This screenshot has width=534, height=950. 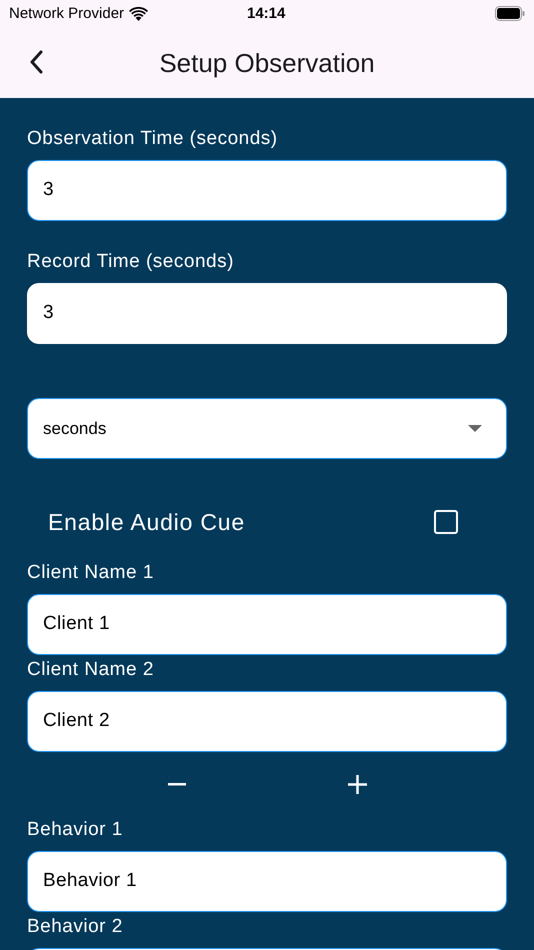 What do you see at coordinates (267, 881) in the screenshot?
I see `text-field: Behavior 1` at bounding box center [267, 881].